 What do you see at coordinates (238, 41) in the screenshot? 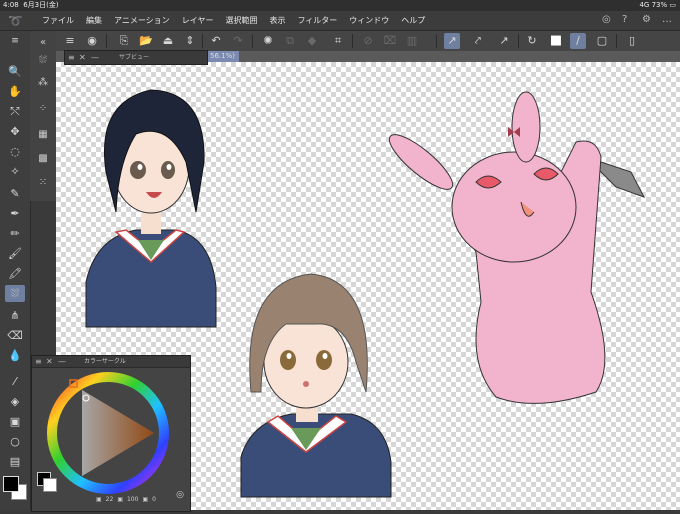
I see `redo-icon: ↷` at bounding box center [238, 41].